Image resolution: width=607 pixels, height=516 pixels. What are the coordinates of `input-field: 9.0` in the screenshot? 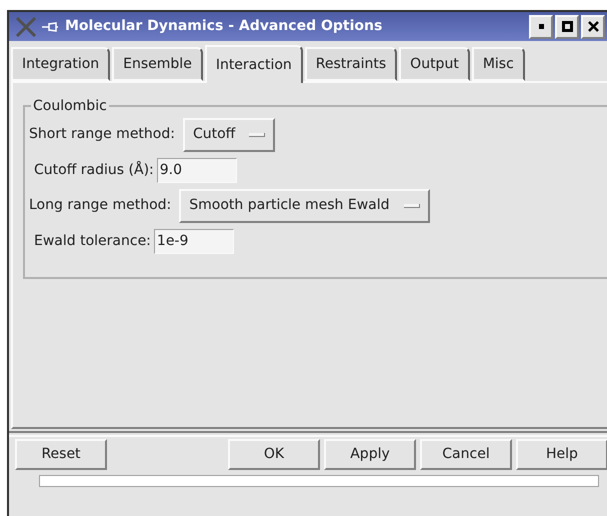 It's located at (196, 170).